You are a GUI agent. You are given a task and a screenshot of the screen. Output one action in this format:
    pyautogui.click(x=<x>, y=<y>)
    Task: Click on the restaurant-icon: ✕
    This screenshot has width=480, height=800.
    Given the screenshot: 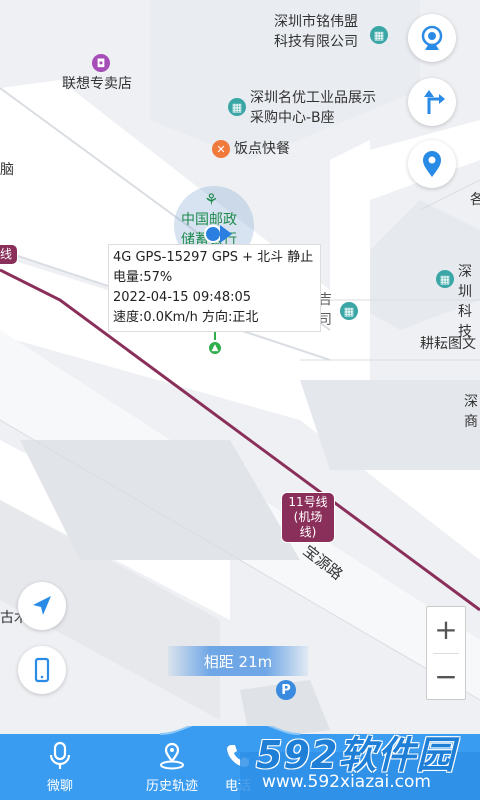 What is the action you would take?
    pyautogui.click(x=221, y=149)
    